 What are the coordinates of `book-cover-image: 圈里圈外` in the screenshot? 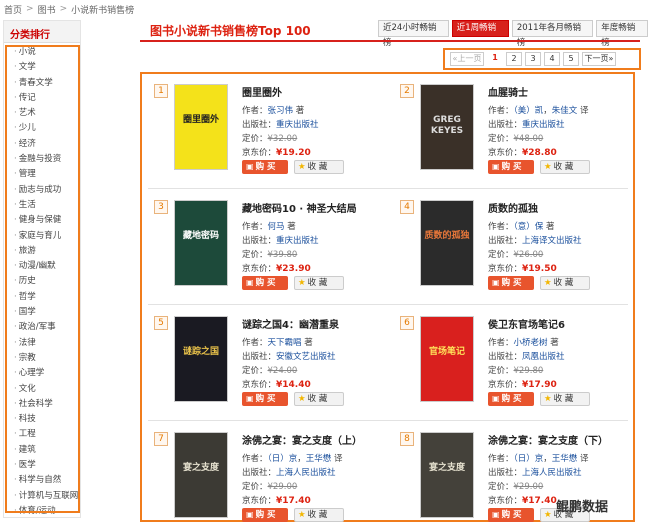 It's located at (201, 127).